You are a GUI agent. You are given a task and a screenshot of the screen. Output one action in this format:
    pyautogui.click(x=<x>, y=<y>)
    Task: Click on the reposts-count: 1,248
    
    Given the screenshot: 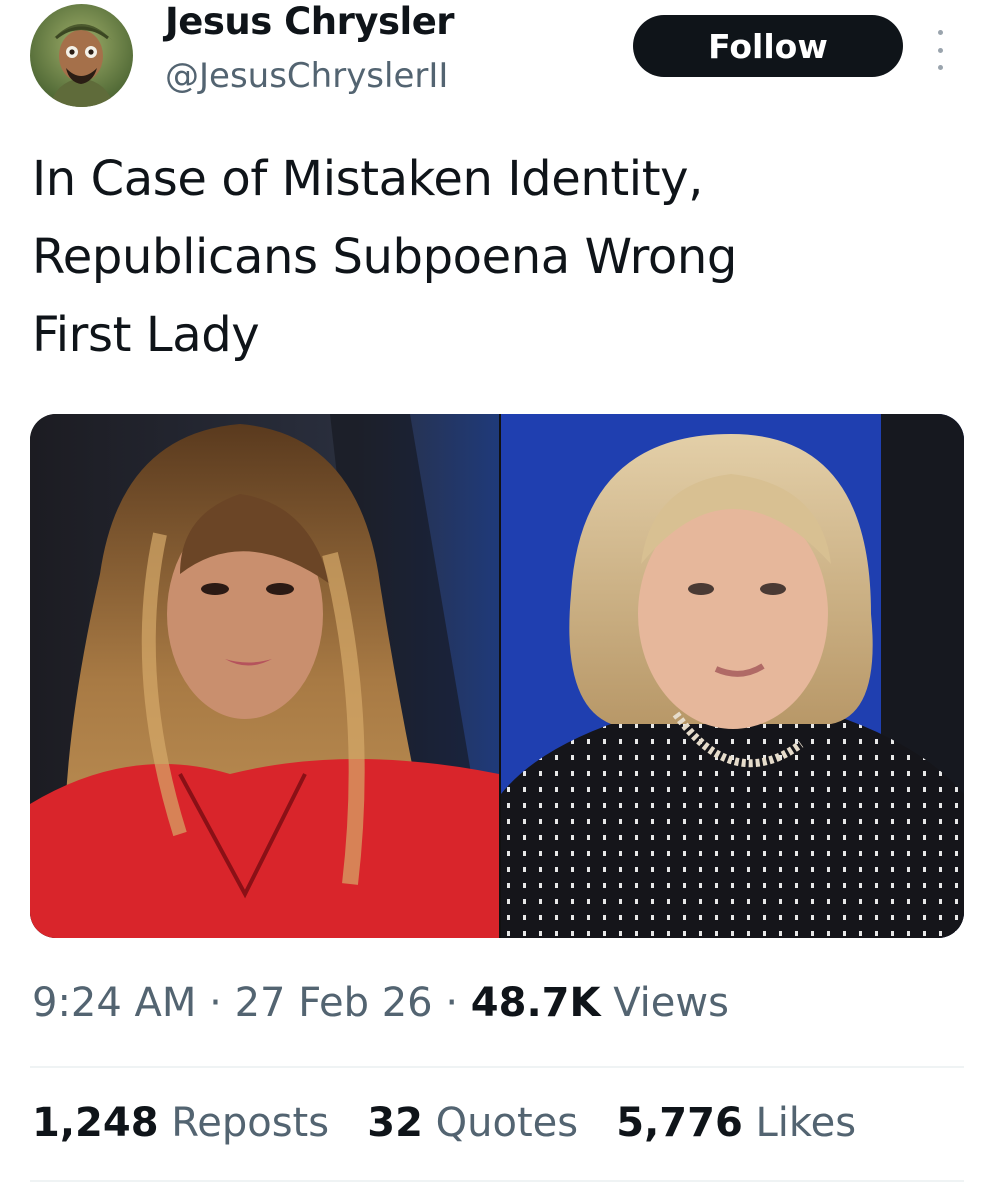 What is the action you would take?
    pyautogui.click(x=95, y=1123)
    